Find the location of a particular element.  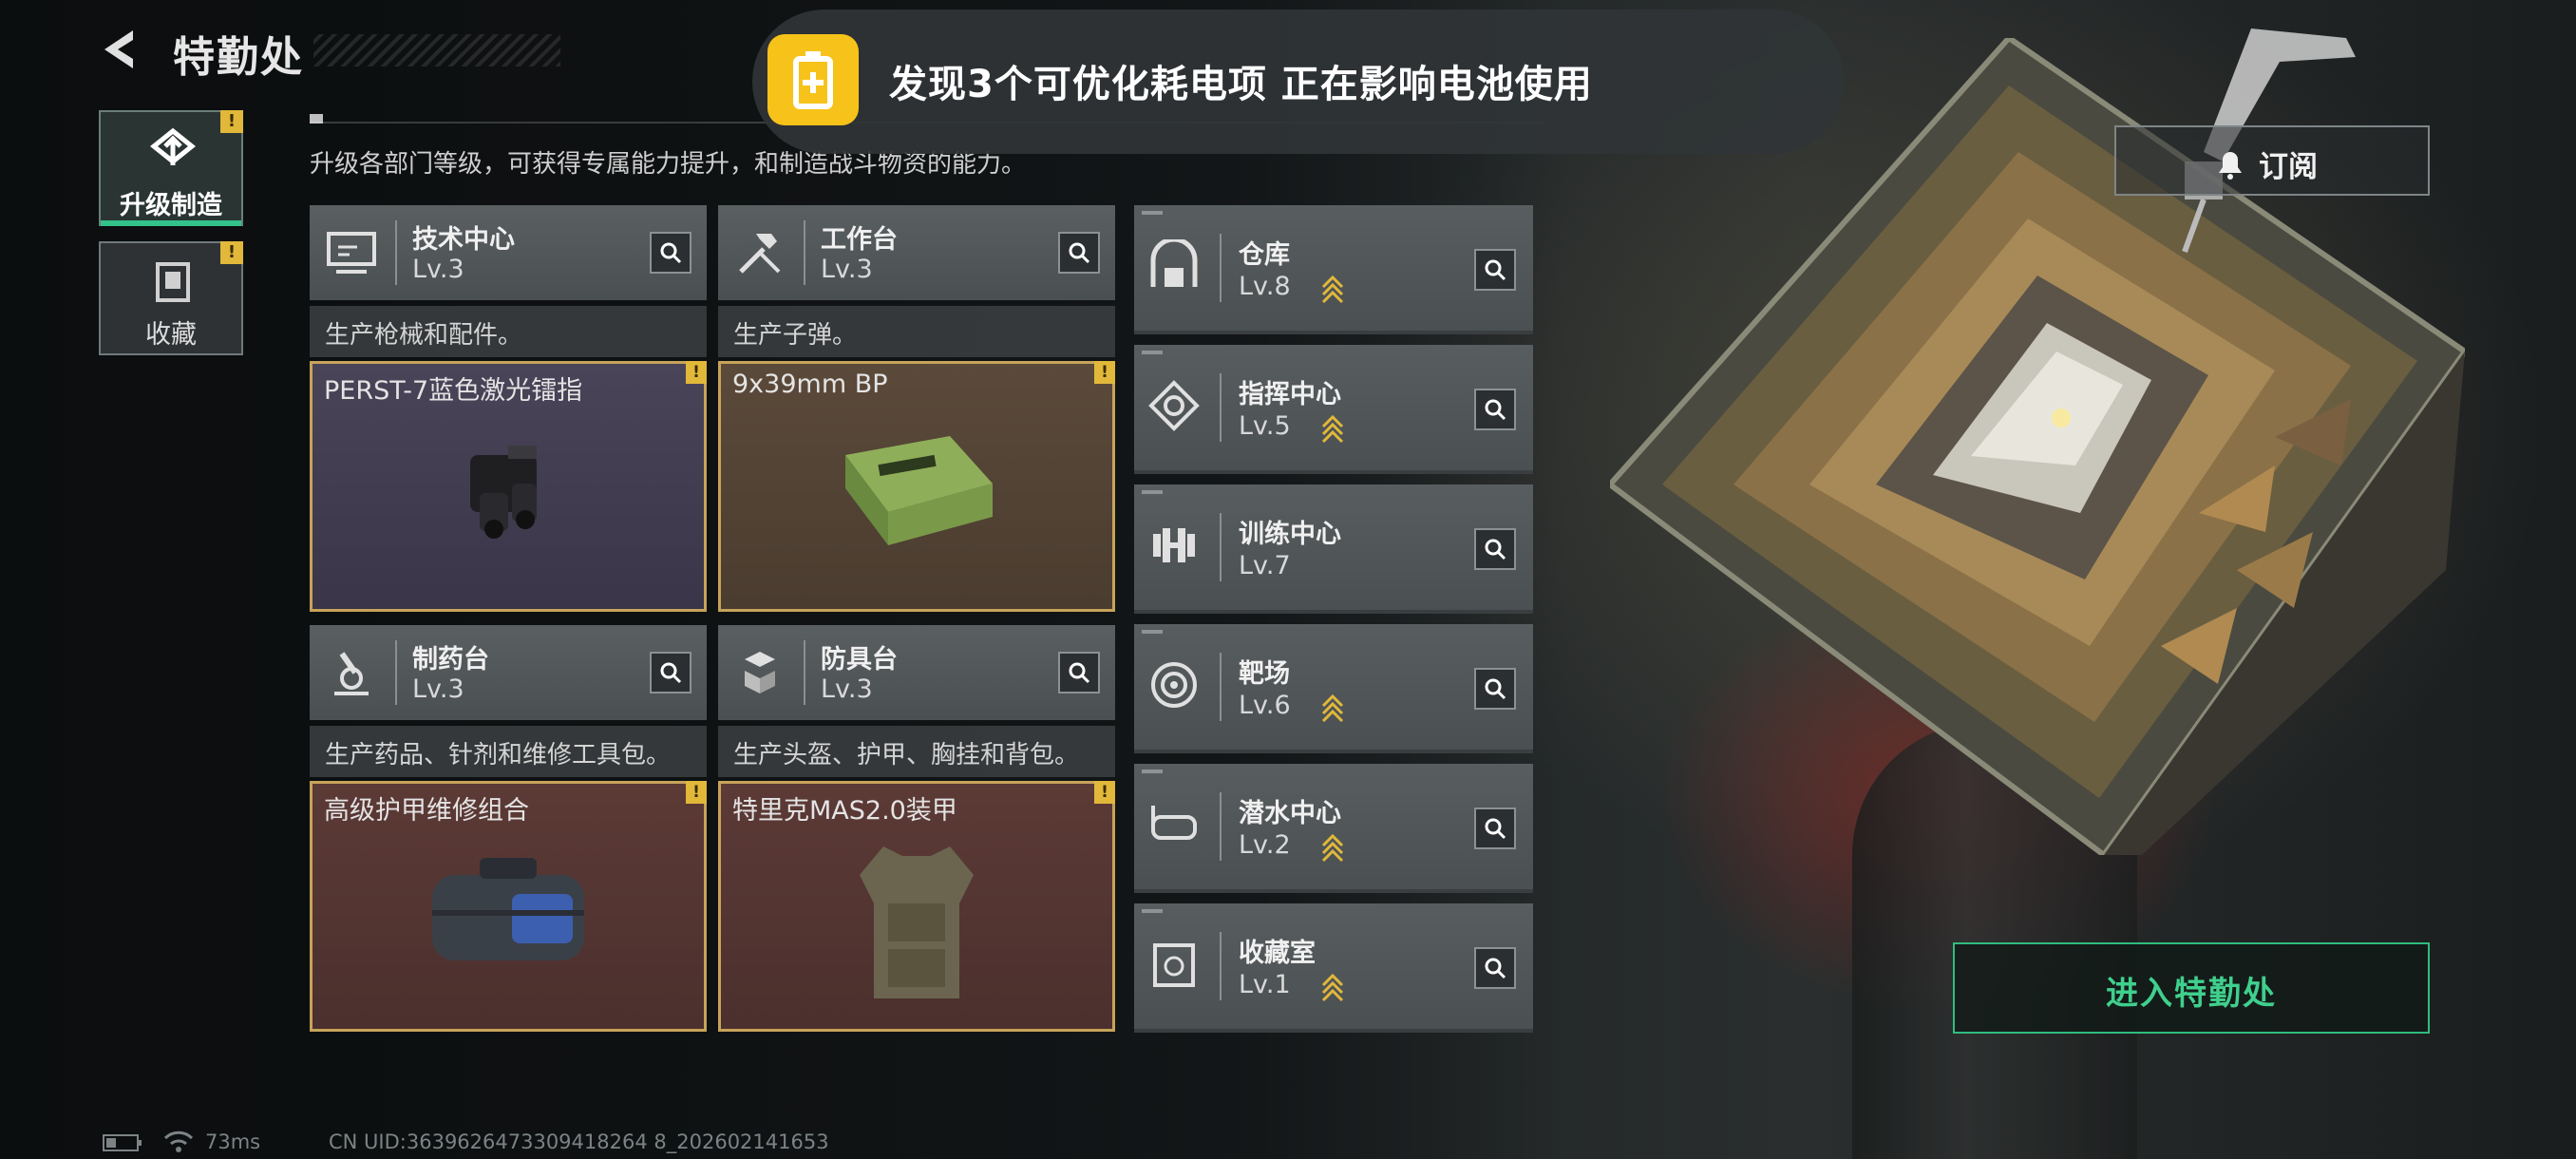

hammer-wrench-icon is located at coordinates (760, 254).